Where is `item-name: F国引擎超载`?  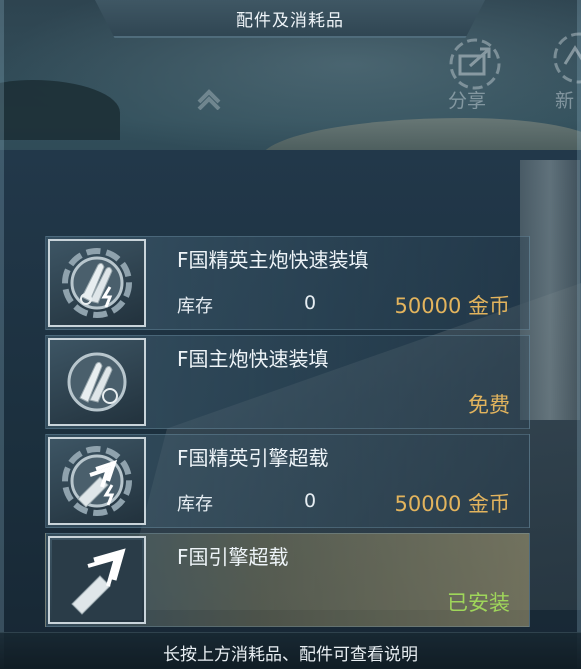 item-name: F国引擎超载 is located at coordinates (233, 557).